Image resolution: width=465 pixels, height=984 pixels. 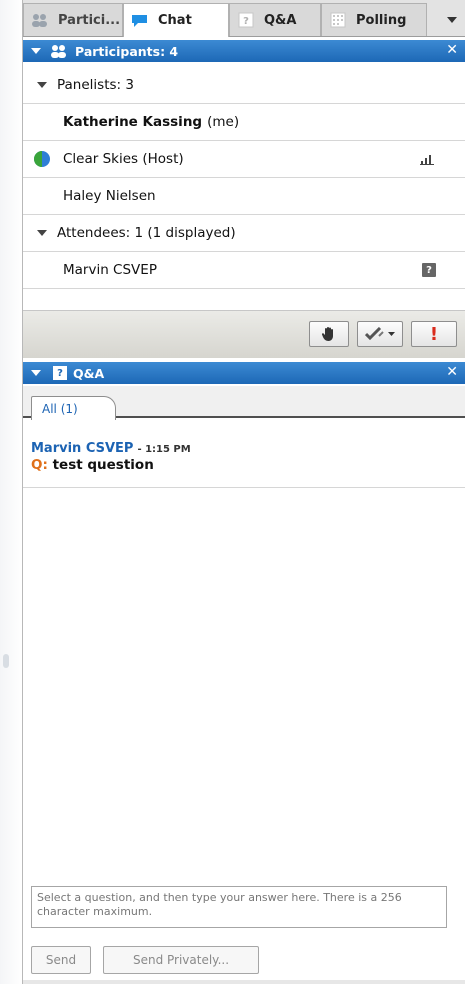 I want to click on tab-chat-label: Chat, so click(x=175, y=20).